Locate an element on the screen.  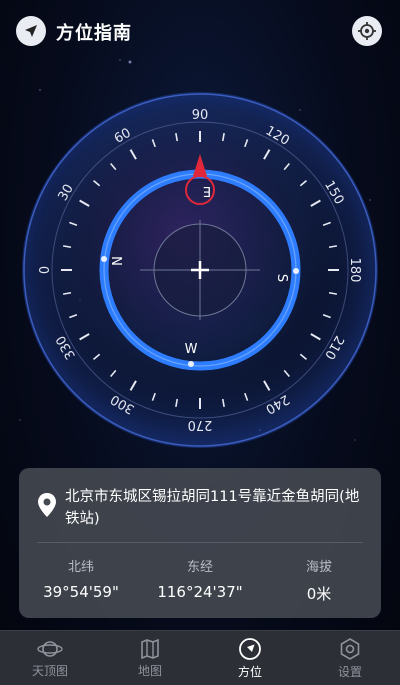
settings-icon is located at coordinates (350, 648).